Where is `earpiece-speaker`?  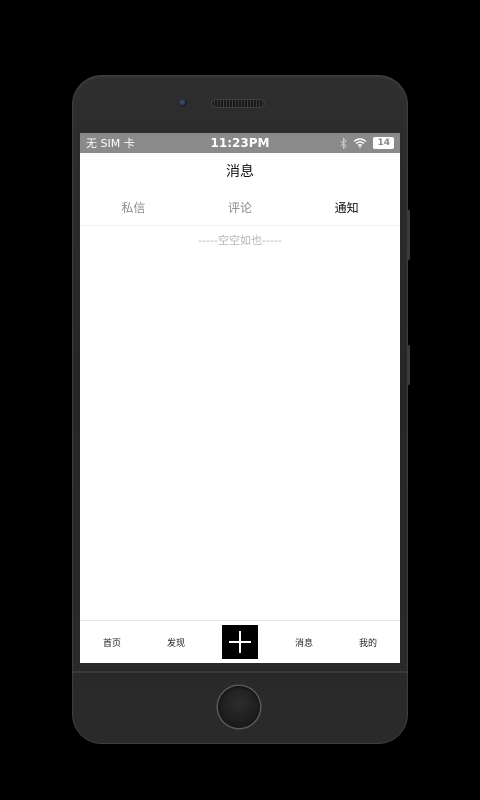
earpiece-speaker is located at coordinates (238, 103).